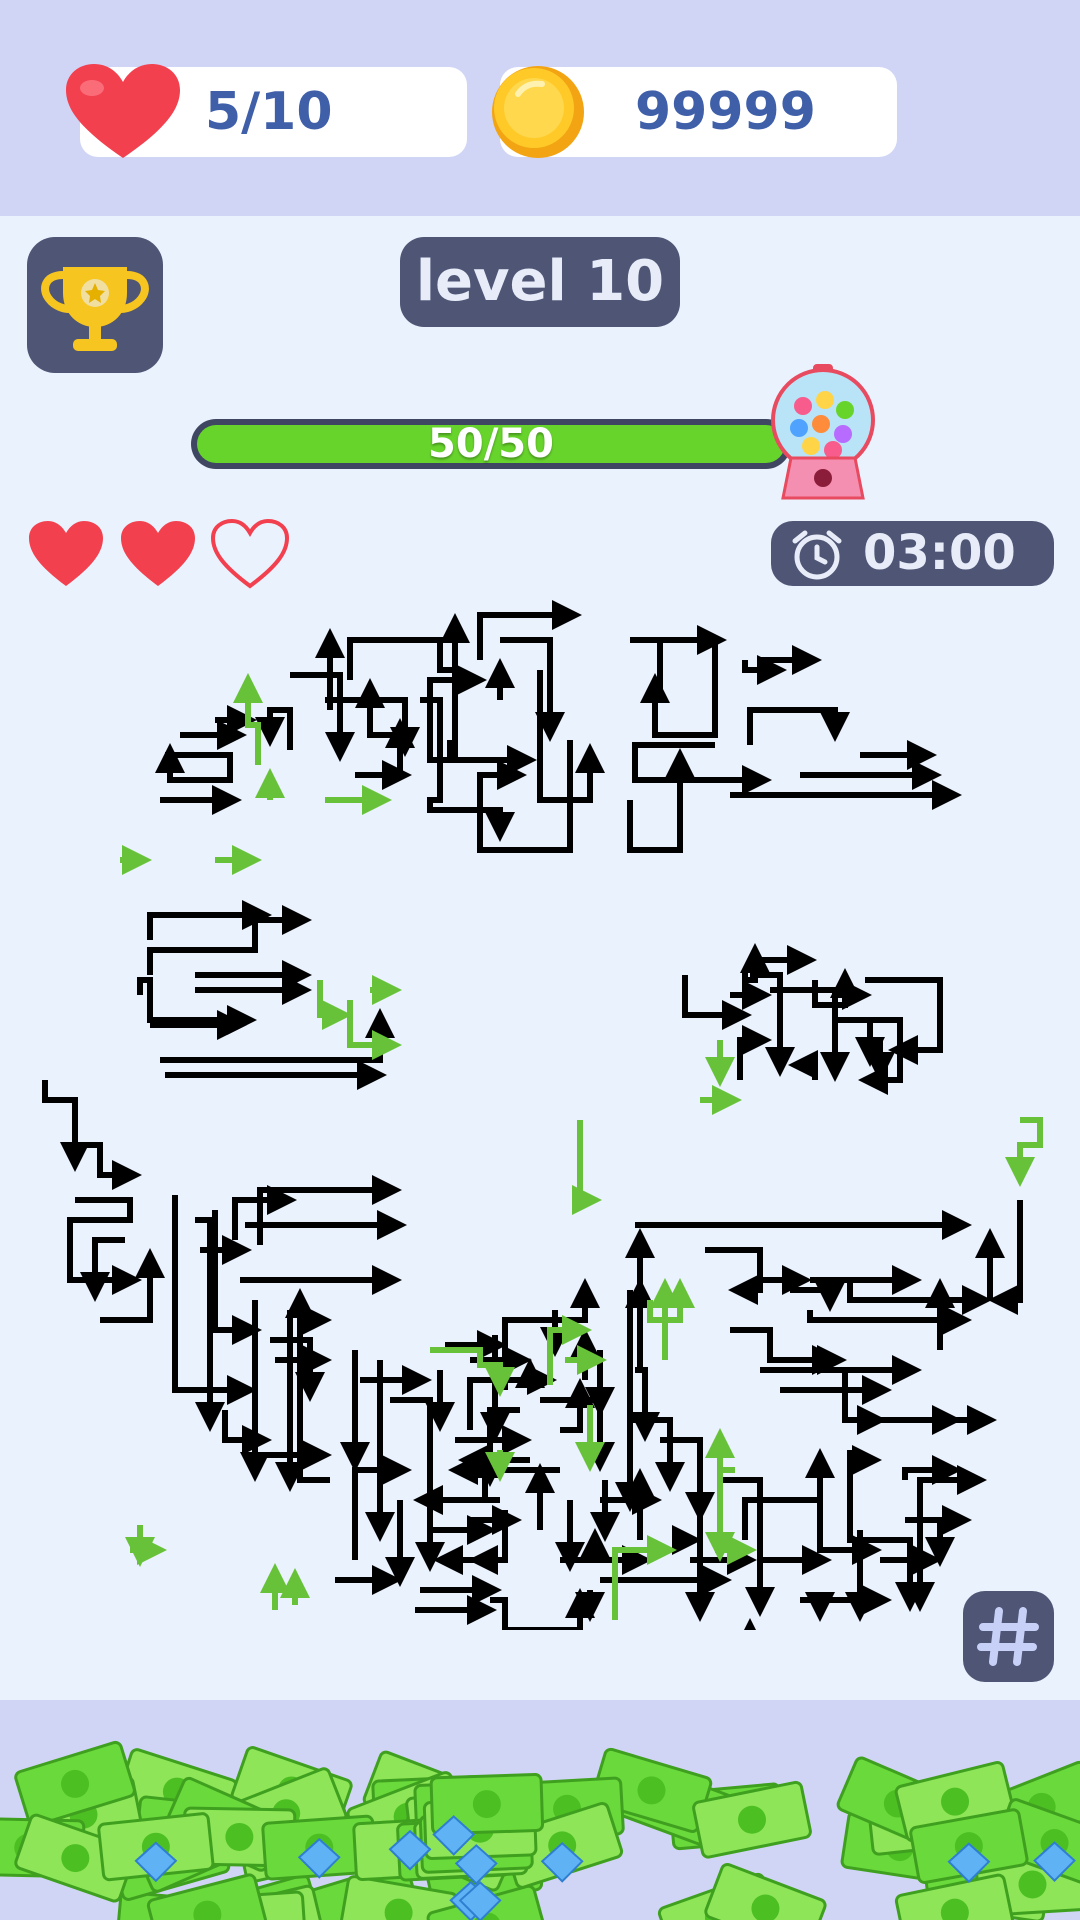 The width and height of the screenshot is (1080, 1920). I want to click on trophy-icon, so click(95, 309).